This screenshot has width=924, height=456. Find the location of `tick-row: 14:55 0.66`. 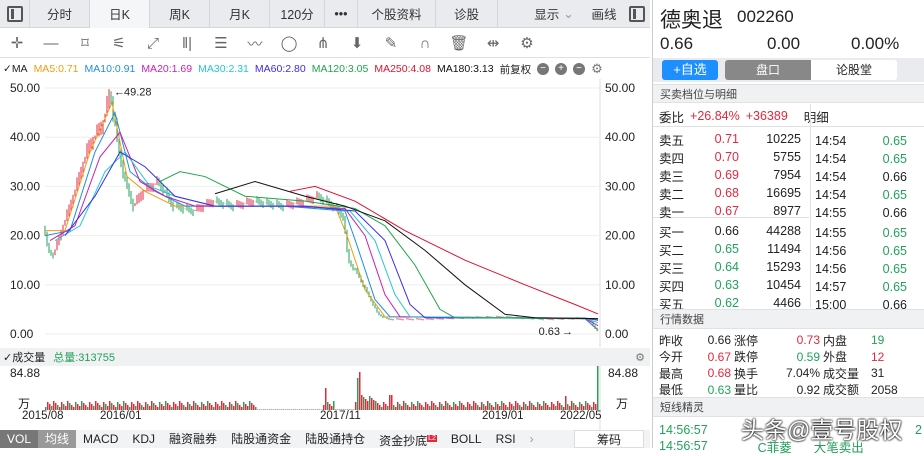

tick-row: 14:55 0.66 is located at coordinates (869, 213).